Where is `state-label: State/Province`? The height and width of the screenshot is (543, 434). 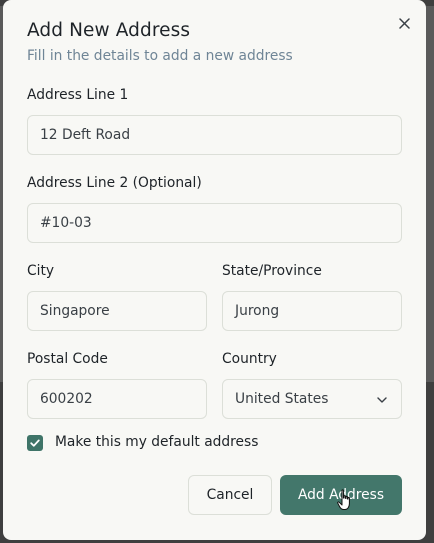 state-label: State/Province is located at coordinates (272, 271).